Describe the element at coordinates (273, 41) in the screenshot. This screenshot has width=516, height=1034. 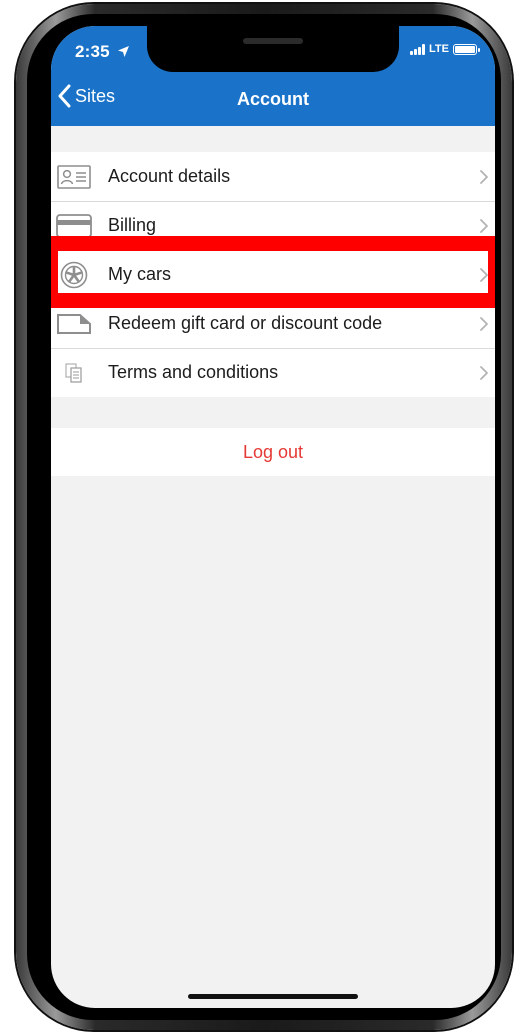
I see `speaker-grille` at that location.